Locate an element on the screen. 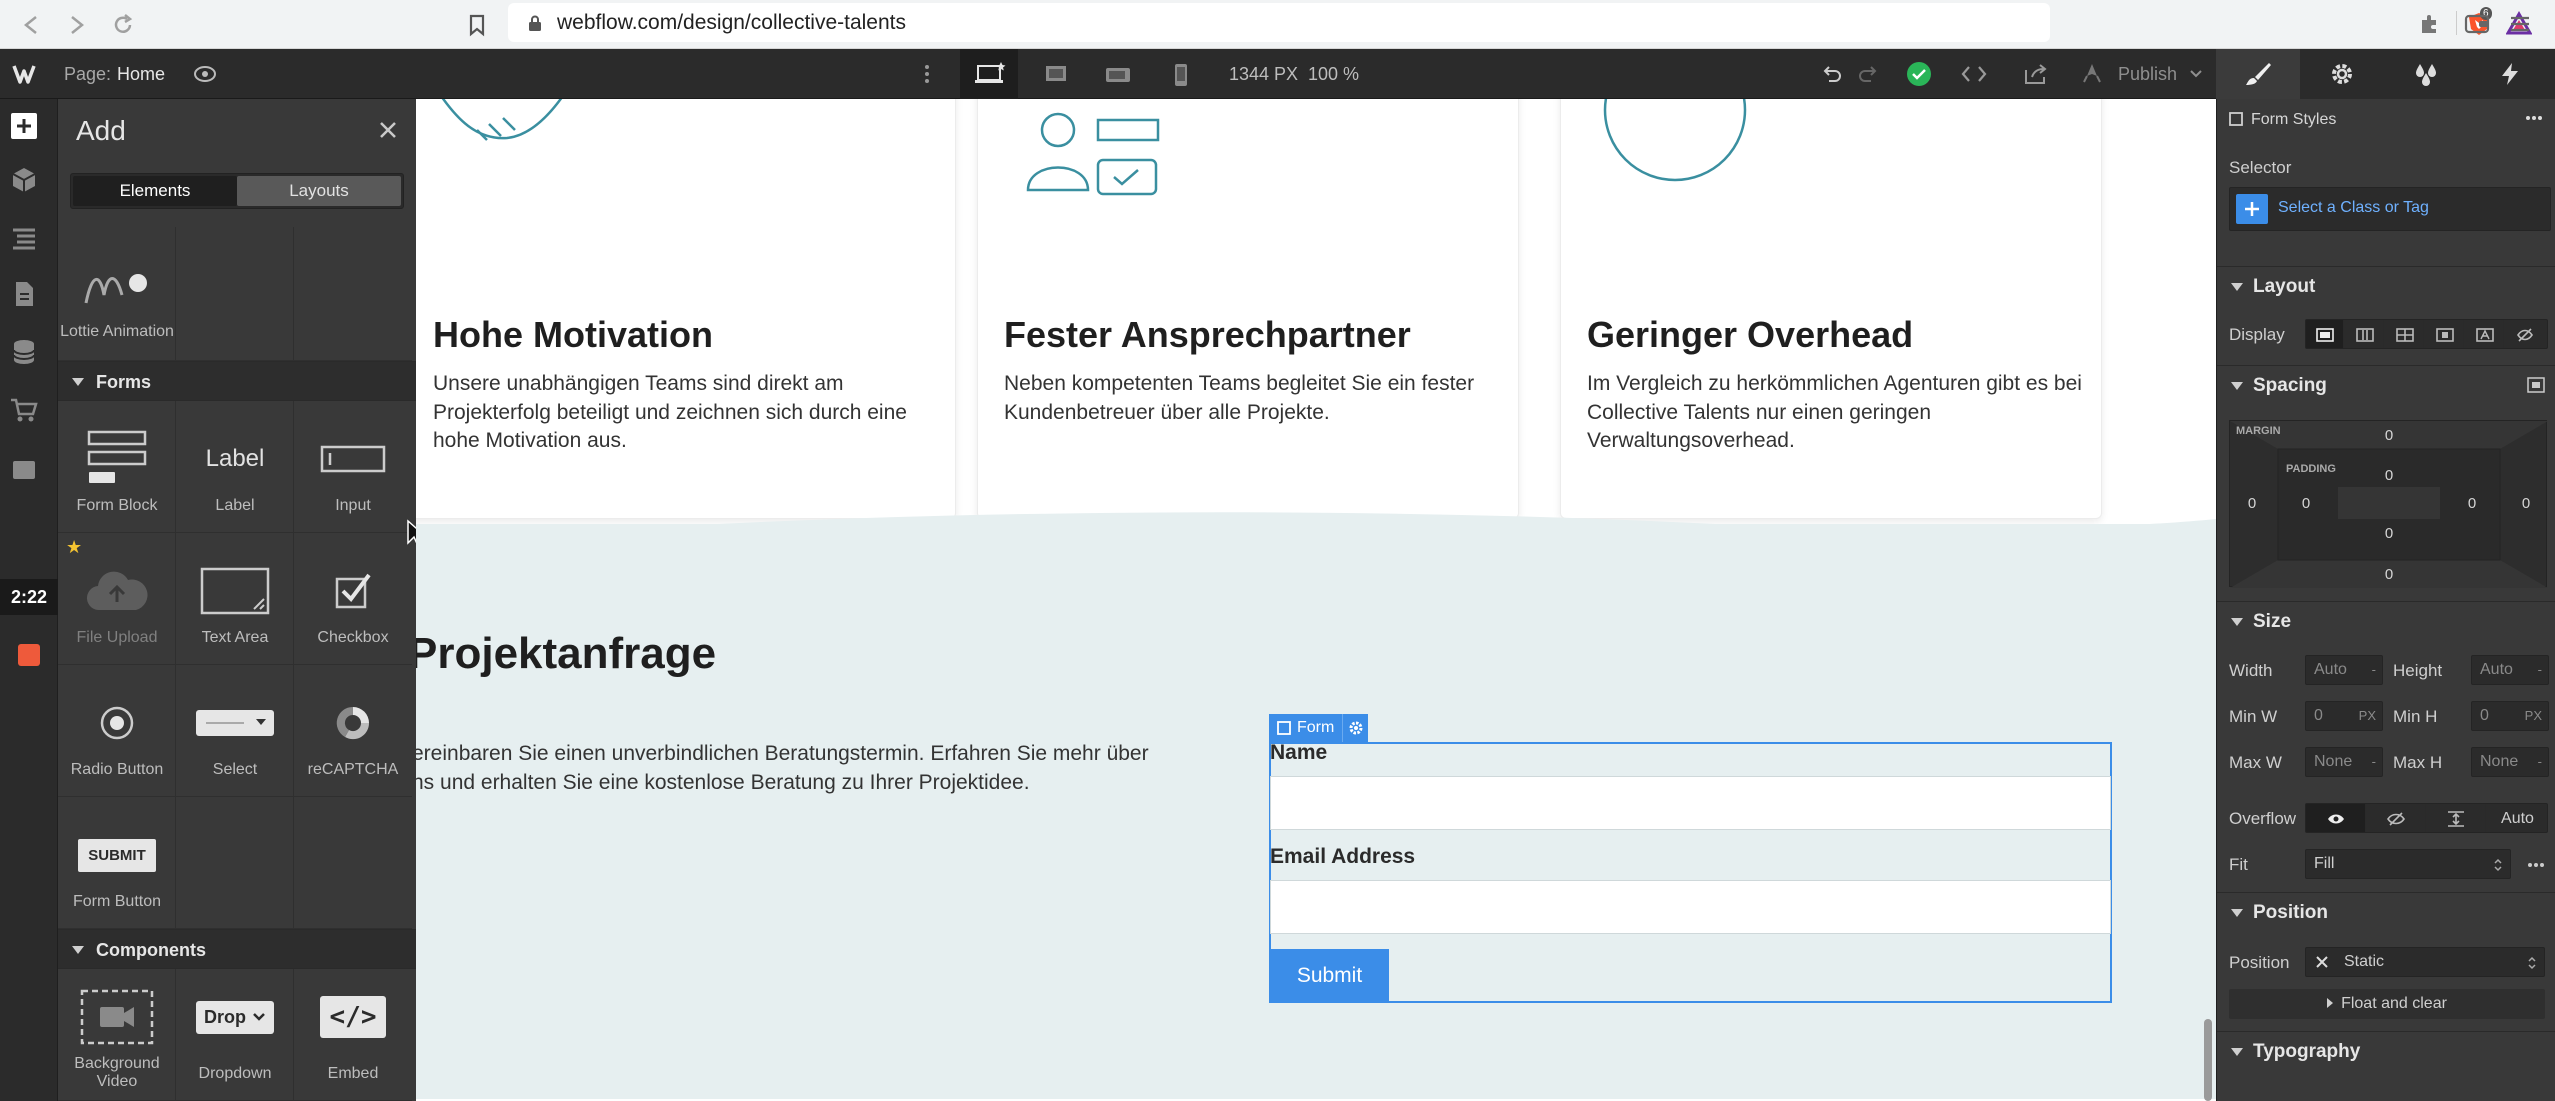  section-header-position: Position is located at coordinates (2386, 912).